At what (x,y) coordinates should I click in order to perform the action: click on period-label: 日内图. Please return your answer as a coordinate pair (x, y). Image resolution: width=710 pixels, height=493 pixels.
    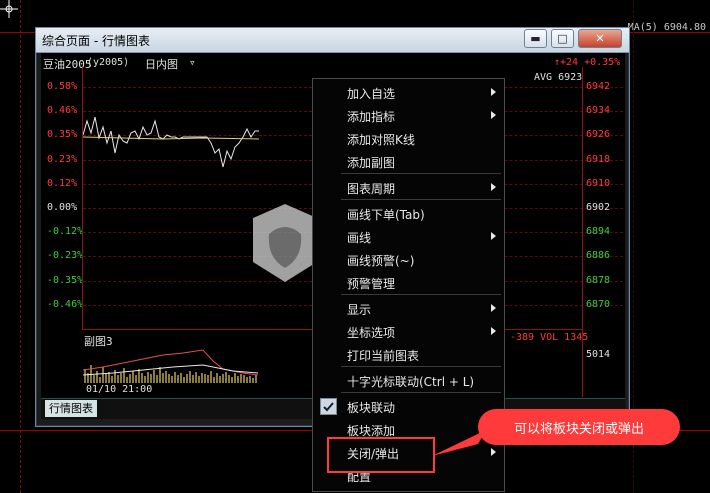
    Looking at the image, I should click on (161, 64).